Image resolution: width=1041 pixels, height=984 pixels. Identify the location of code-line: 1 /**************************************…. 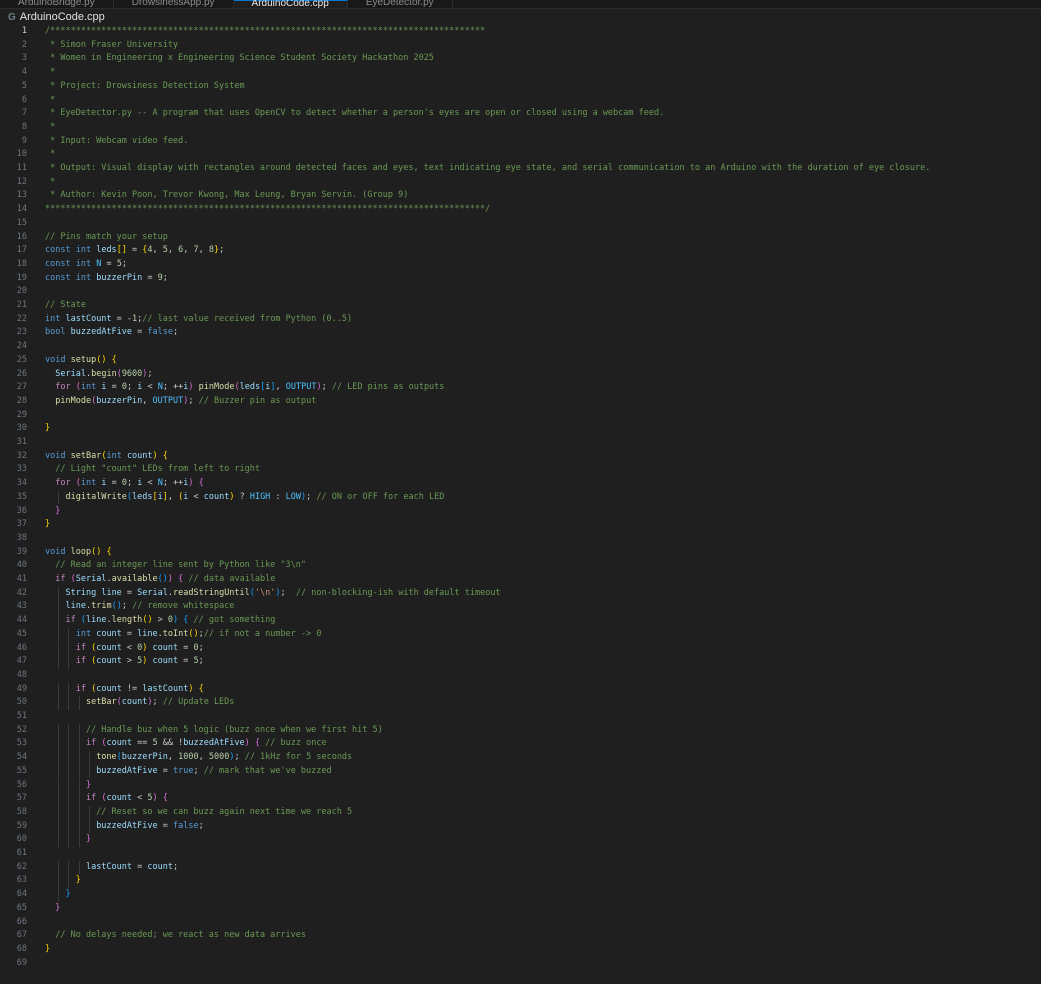
(520, 32).